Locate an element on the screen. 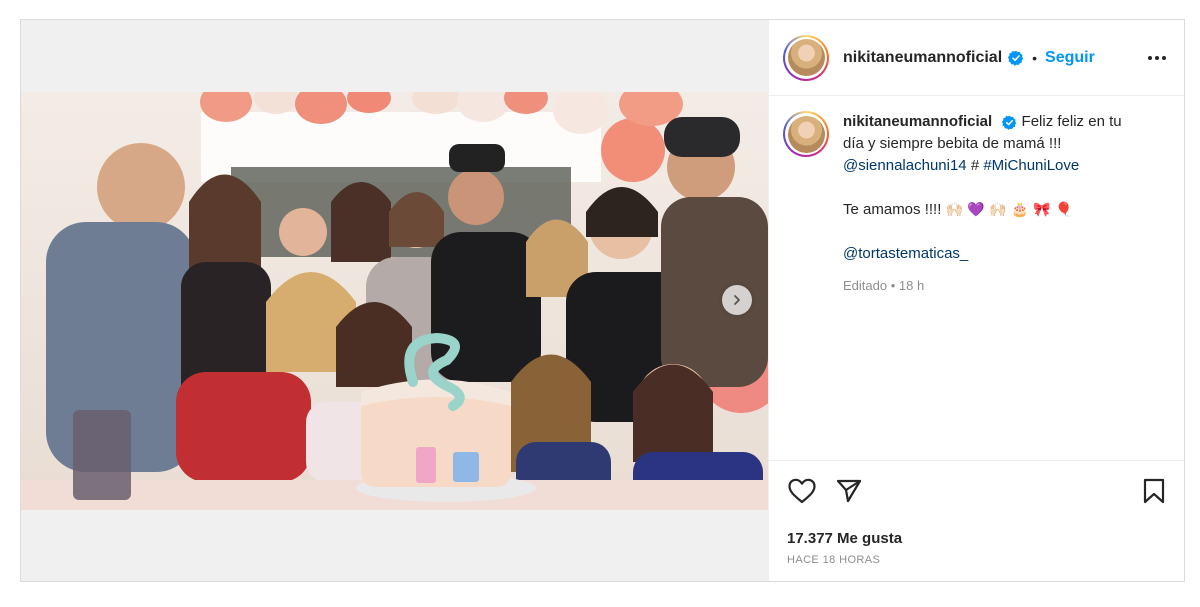  caption-hashtag: #MiChuniLove is located at coordinates (1031, 165).